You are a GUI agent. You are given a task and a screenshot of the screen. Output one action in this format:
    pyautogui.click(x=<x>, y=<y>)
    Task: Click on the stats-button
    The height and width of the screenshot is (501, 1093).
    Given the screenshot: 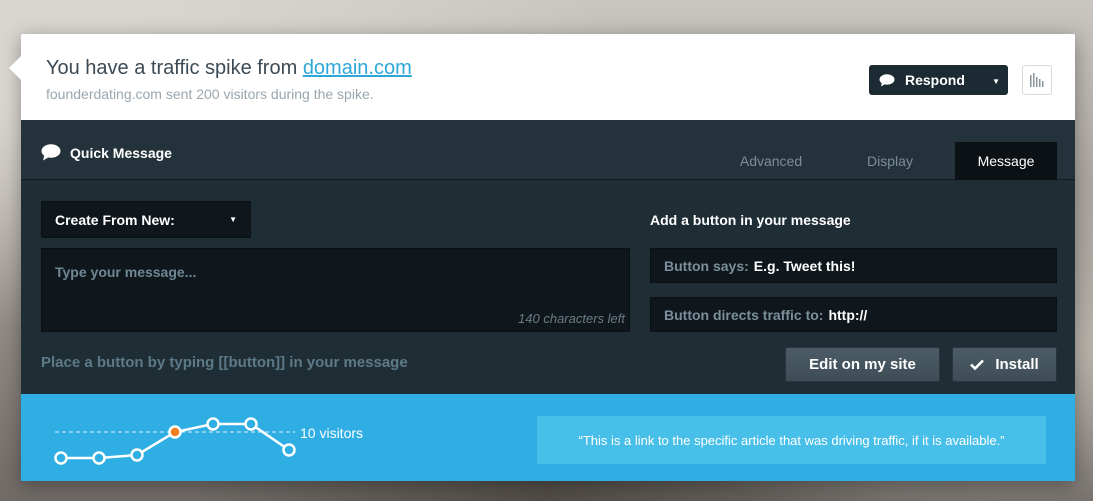 What is the action you would take?
    pyautogui.click(x=1037, y=80)
    